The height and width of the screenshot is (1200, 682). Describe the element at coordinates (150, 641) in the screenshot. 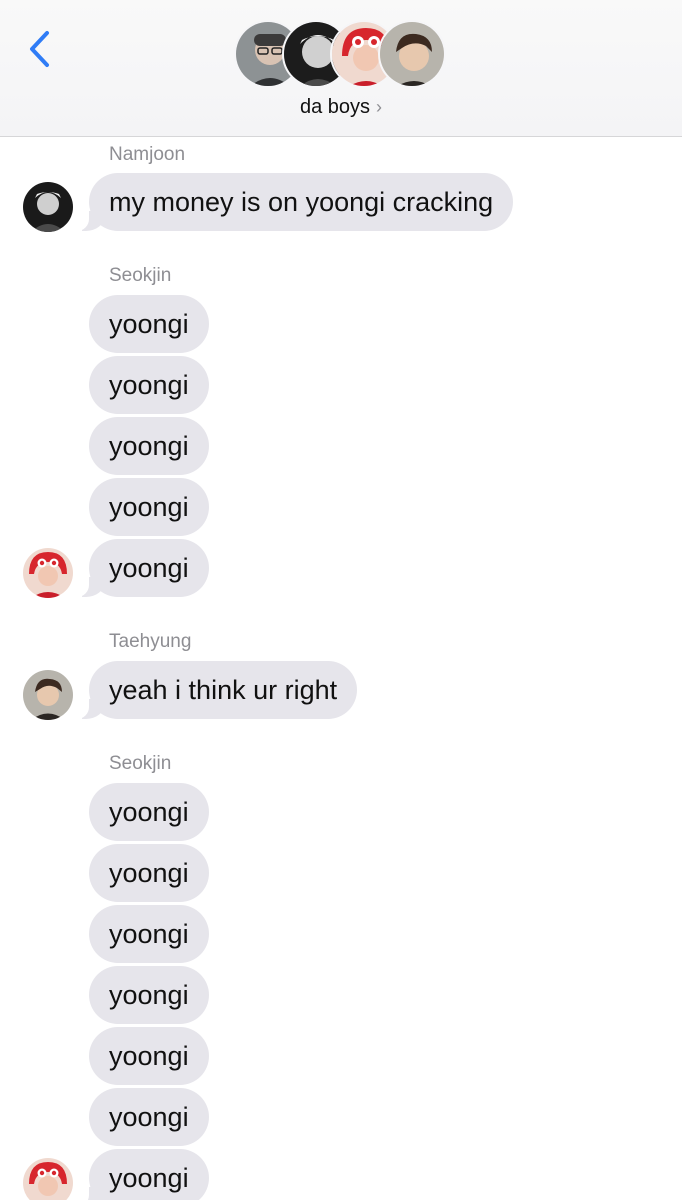

I see `sender-name: Taehyung` at that location.